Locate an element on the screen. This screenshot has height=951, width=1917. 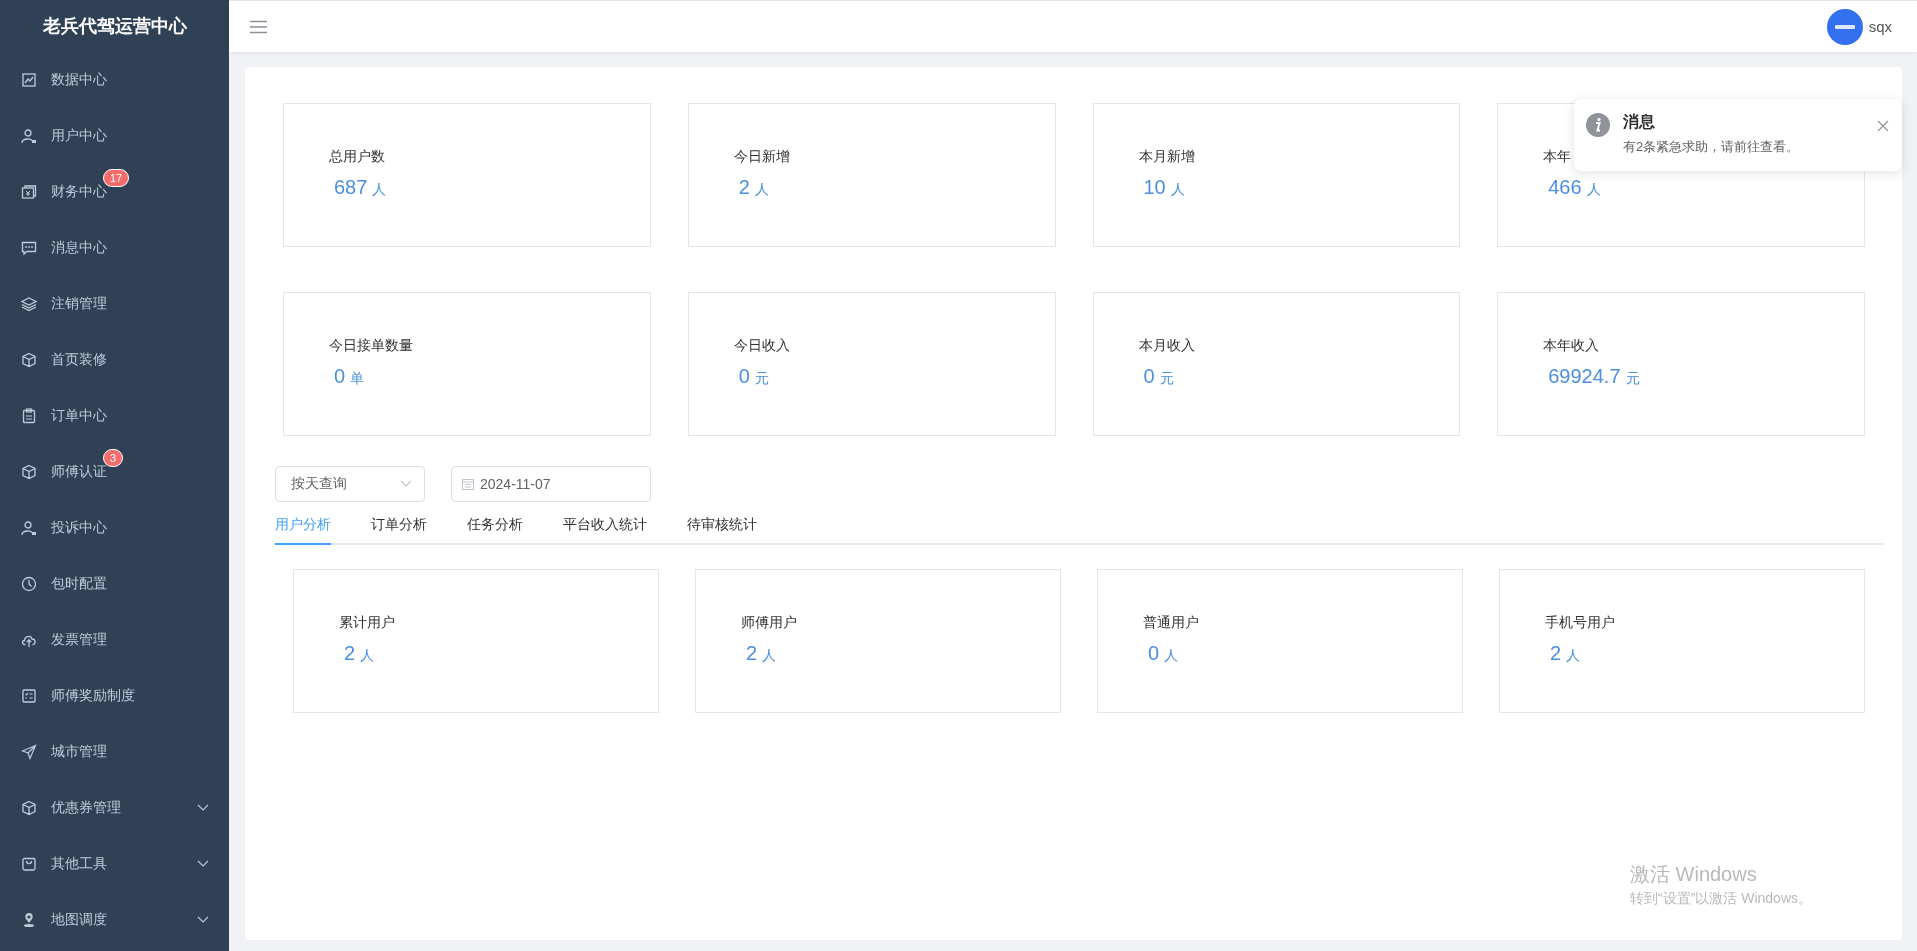
sidebar-item: 订单中心 is located at coordinates (114, 416).